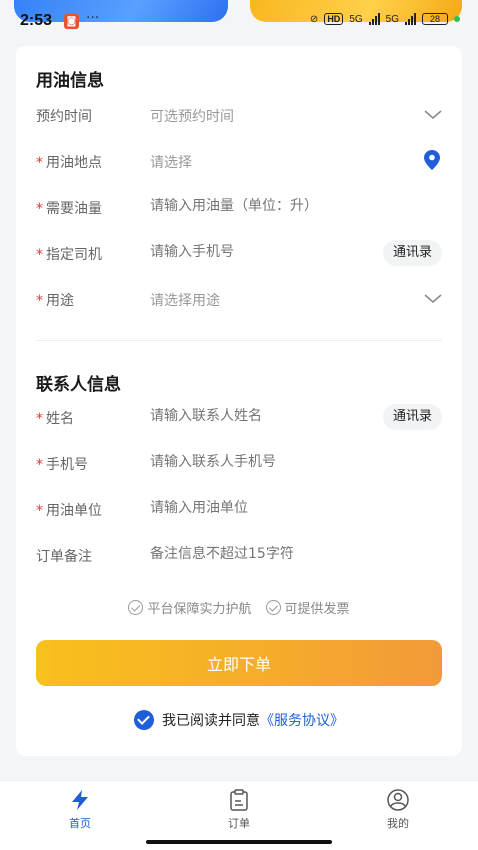 This screenshot has width=478, height=850. Describe the element at coordinates (64, 117) in the screenshot. I see `row-label: 预约时间` at that location.